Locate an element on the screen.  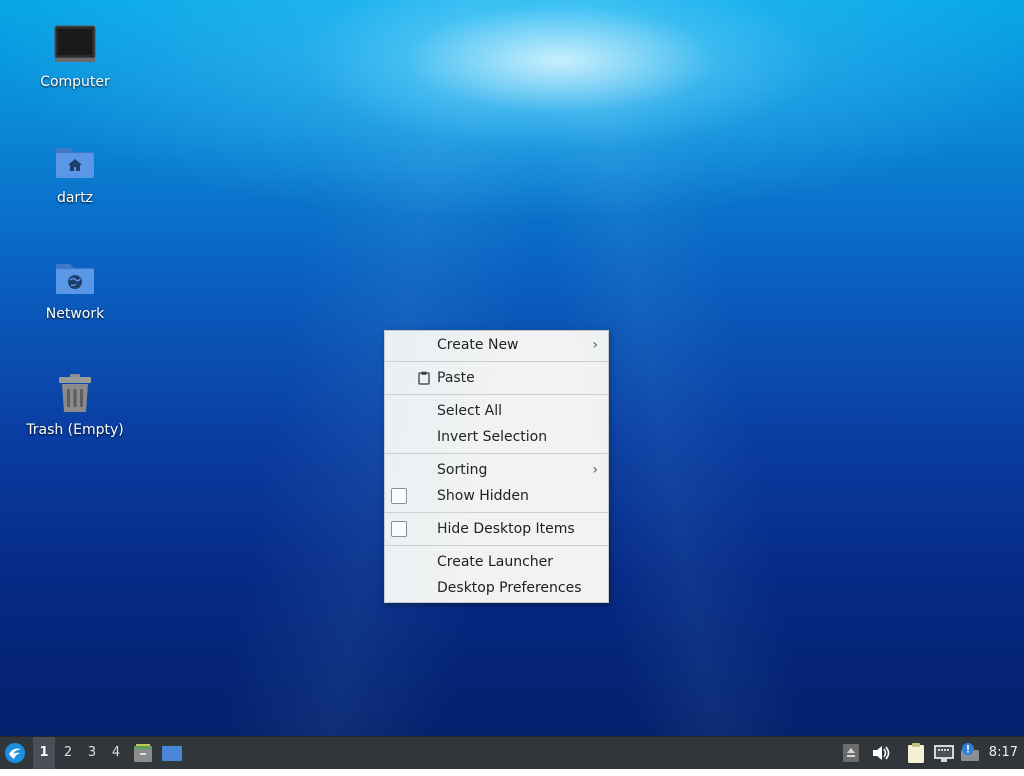
menu-item-label: Create Launcher is located at coordinates (495, 562).